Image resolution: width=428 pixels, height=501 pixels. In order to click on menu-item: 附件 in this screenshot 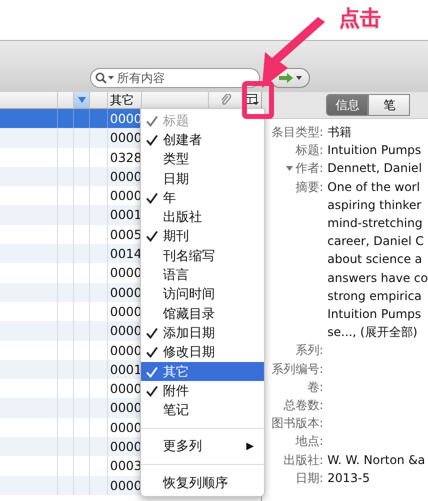, I will do `click(202, 390)`.